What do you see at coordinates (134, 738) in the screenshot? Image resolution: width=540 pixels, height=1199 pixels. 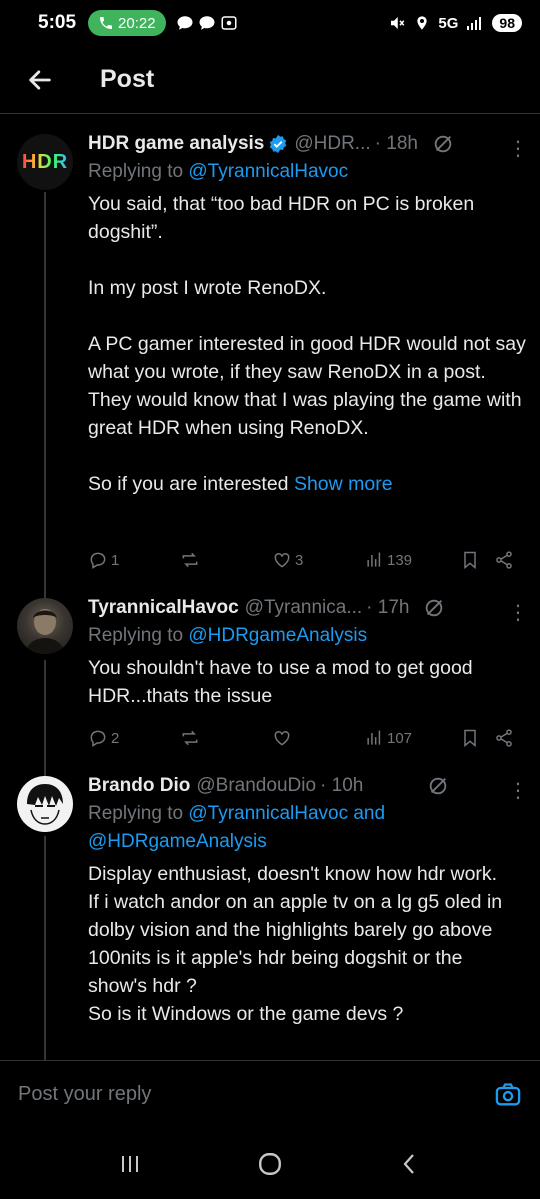 I see `reply-button: 2` at bounding box center [134, 738].